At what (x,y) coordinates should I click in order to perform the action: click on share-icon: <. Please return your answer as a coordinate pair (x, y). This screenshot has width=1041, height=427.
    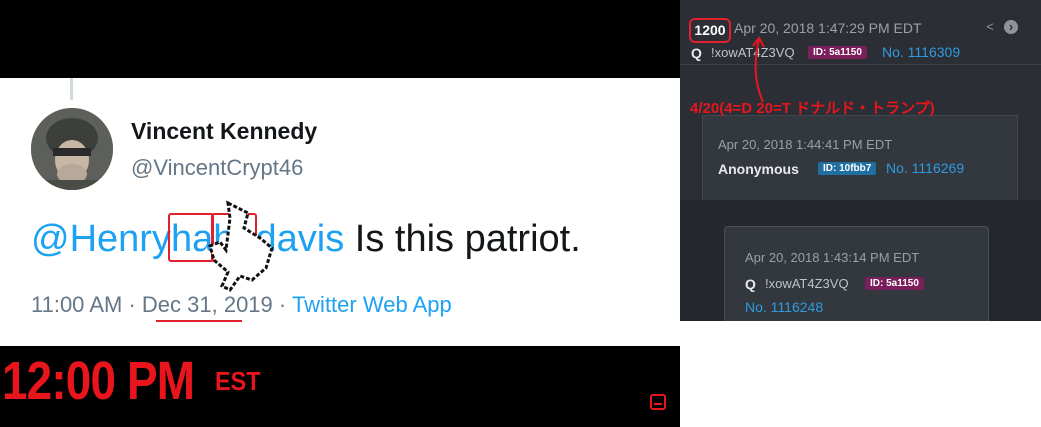
    Looking at the image, I should click on (990, 27).